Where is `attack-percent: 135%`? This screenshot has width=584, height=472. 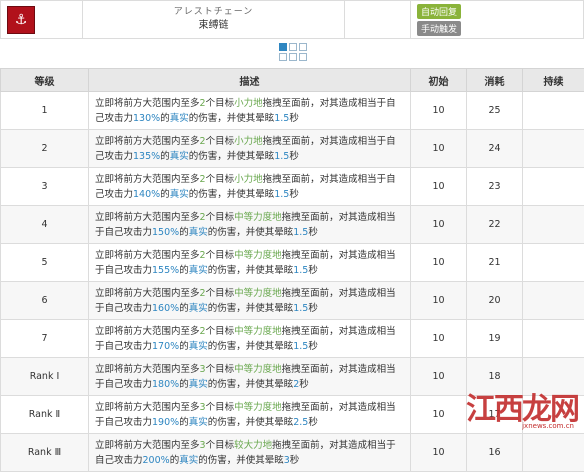
attack-percent: 135% is located at coordinates (146, 156).